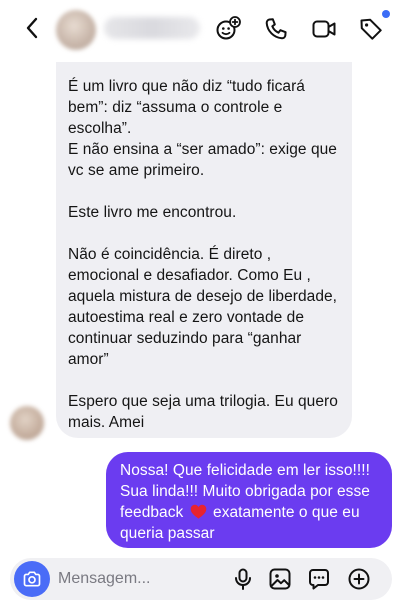 Image resolution: width=400 pixels, height=600 pixels. I want to click on sender-avatar, so click(27, 423).